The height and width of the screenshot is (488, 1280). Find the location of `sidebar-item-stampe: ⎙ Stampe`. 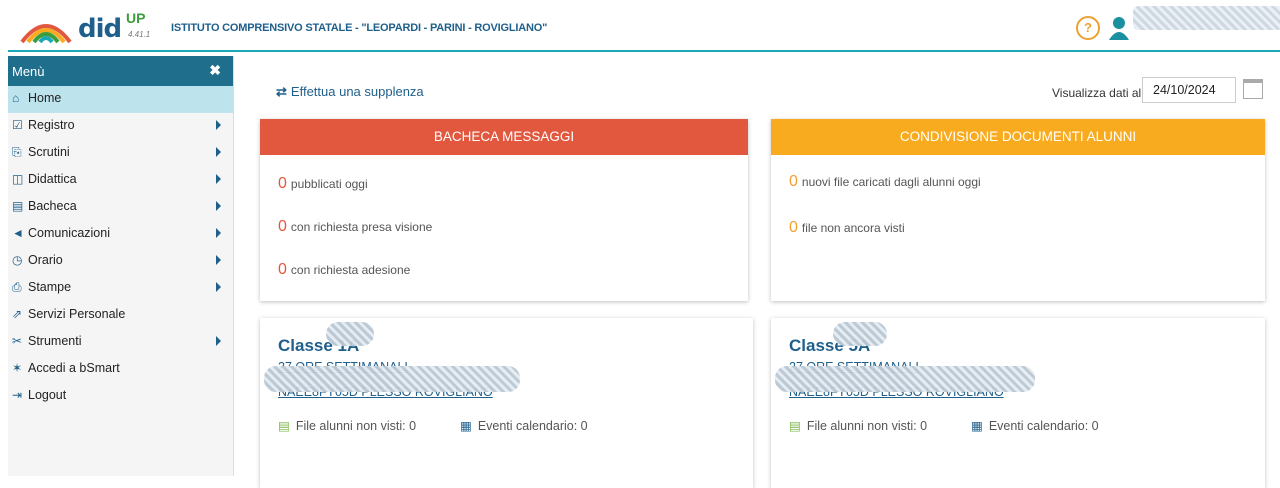

sidebar-item-stampe: ⎙ Stampe is located at coordinates (120, 288).